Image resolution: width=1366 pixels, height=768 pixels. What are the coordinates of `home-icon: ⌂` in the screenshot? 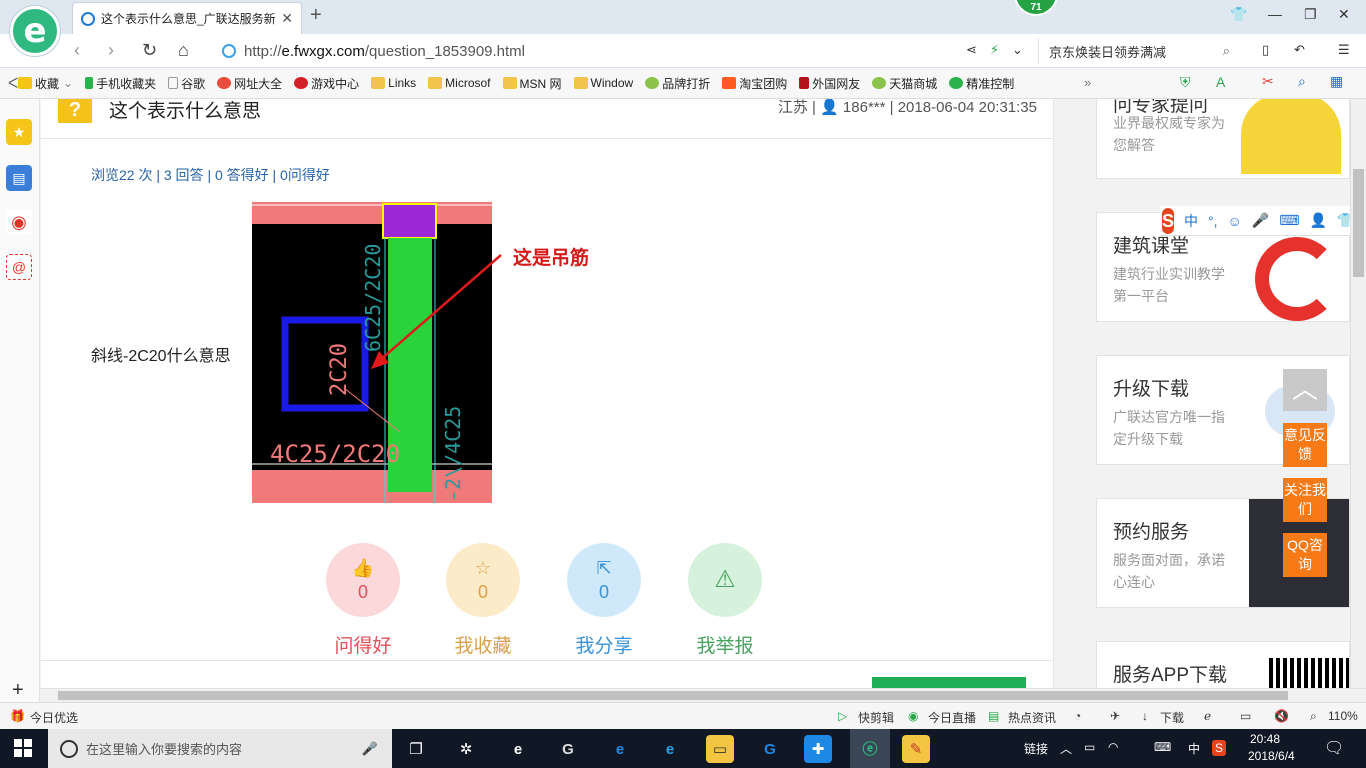 It's located at (183, 50).